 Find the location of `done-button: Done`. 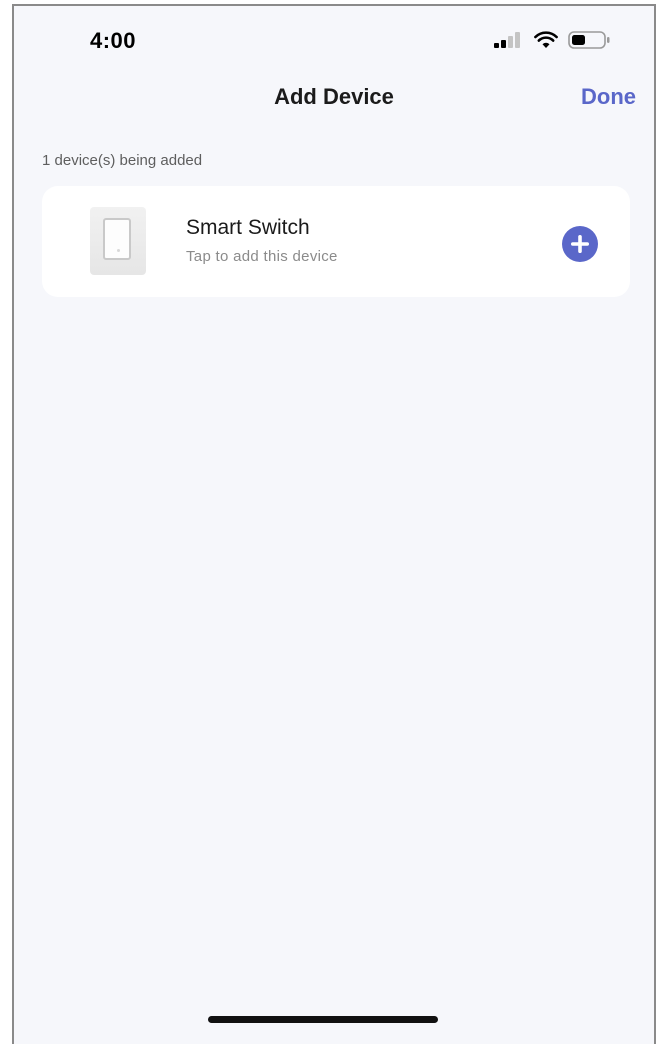

done-button: Done is located at coordinates (608, 97).